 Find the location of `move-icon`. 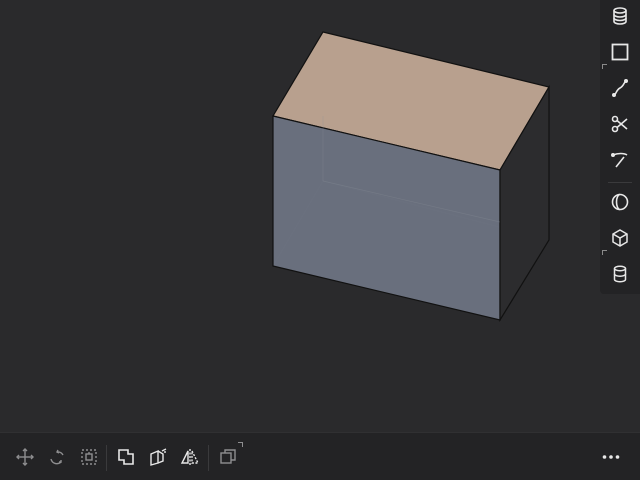

move-icon is located at coordinates (25, 457).